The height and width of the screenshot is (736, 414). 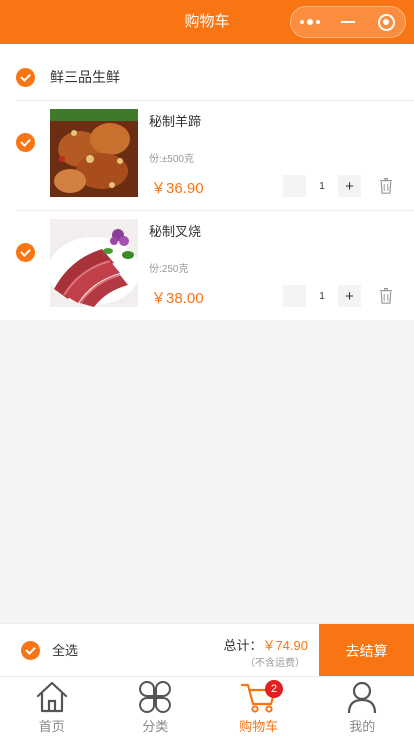 What do you see at coordinates (285, 645) in the screenshot?
I see `total-amount: ￥74.90` at bounding box center [285, 645].